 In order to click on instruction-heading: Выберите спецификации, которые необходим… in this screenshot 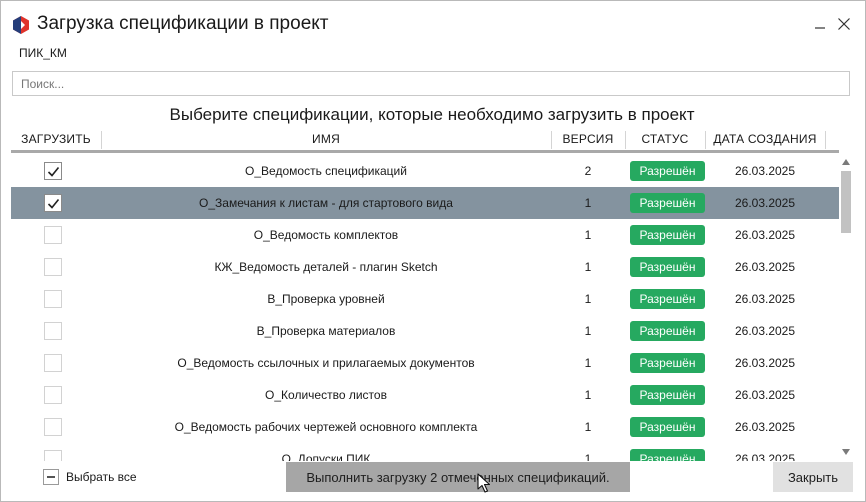, I will do `click(432, 114)`.